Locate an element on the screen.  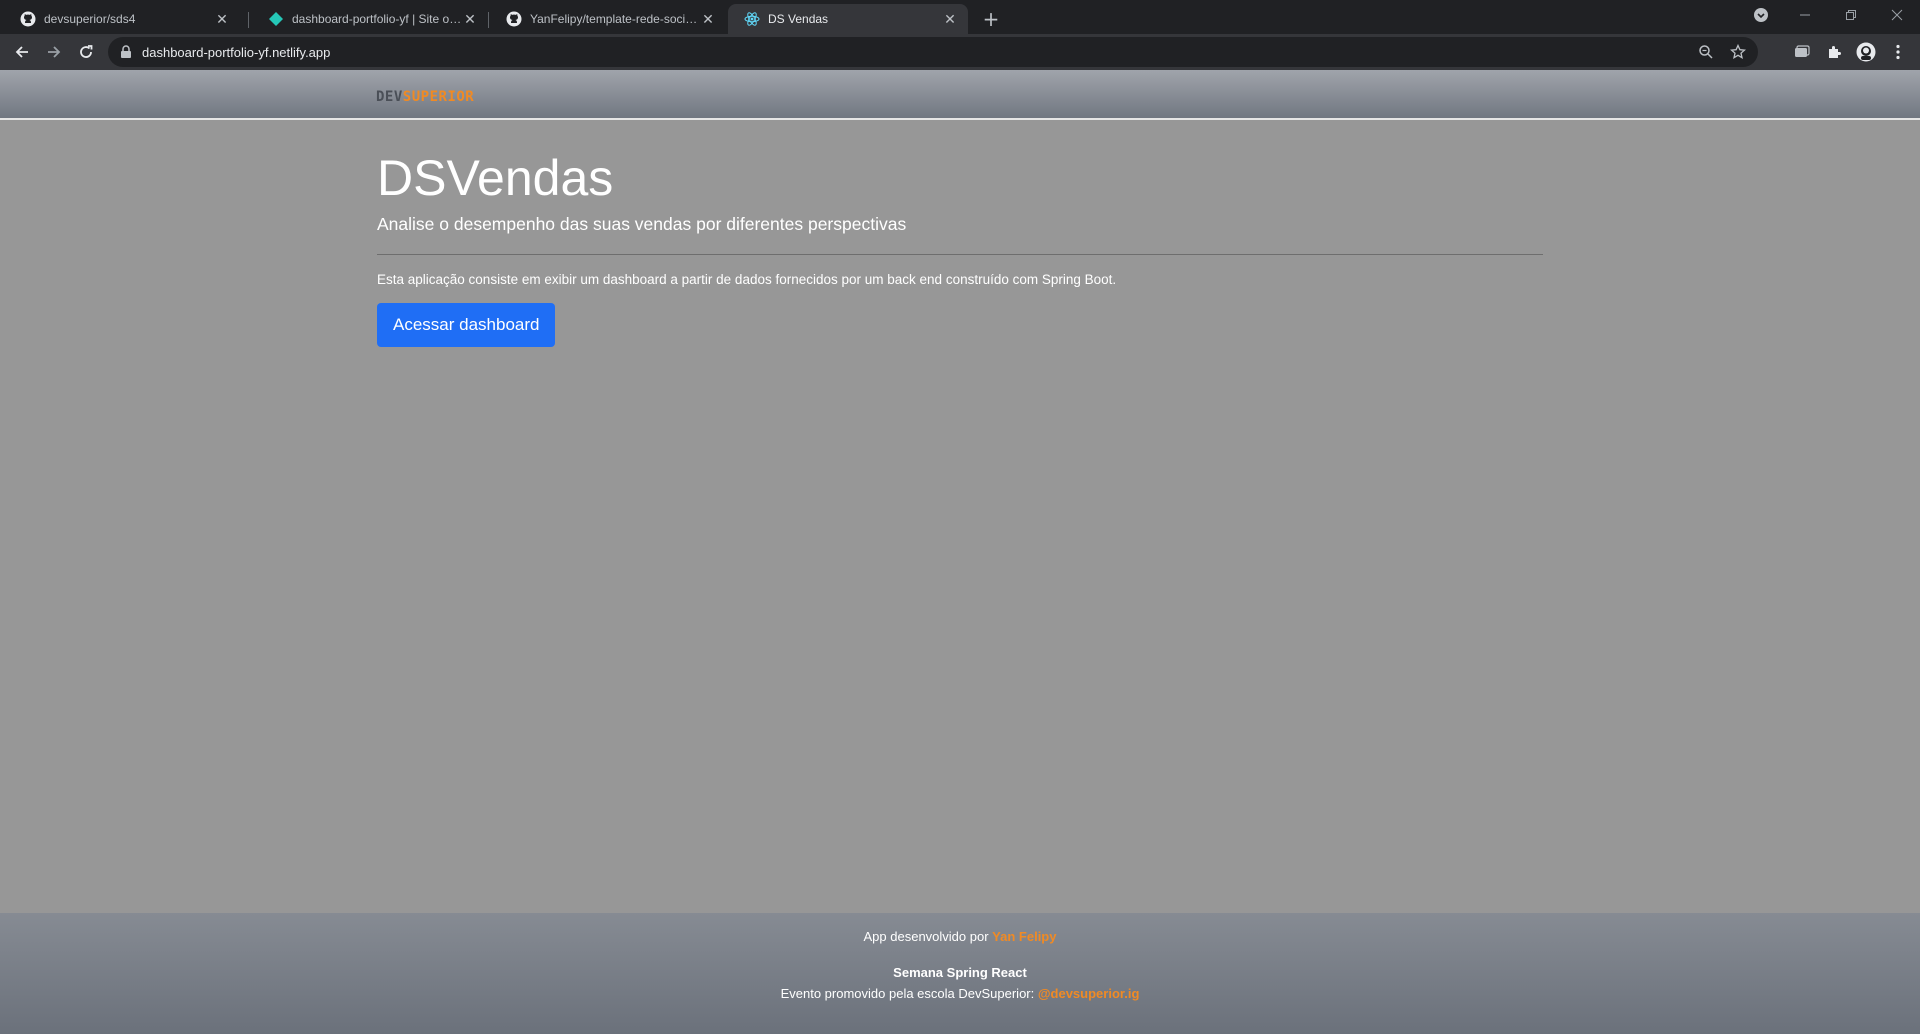
browser-tab-1: devsuperior/sds4 ✕ is located at coordinates (122, 19).